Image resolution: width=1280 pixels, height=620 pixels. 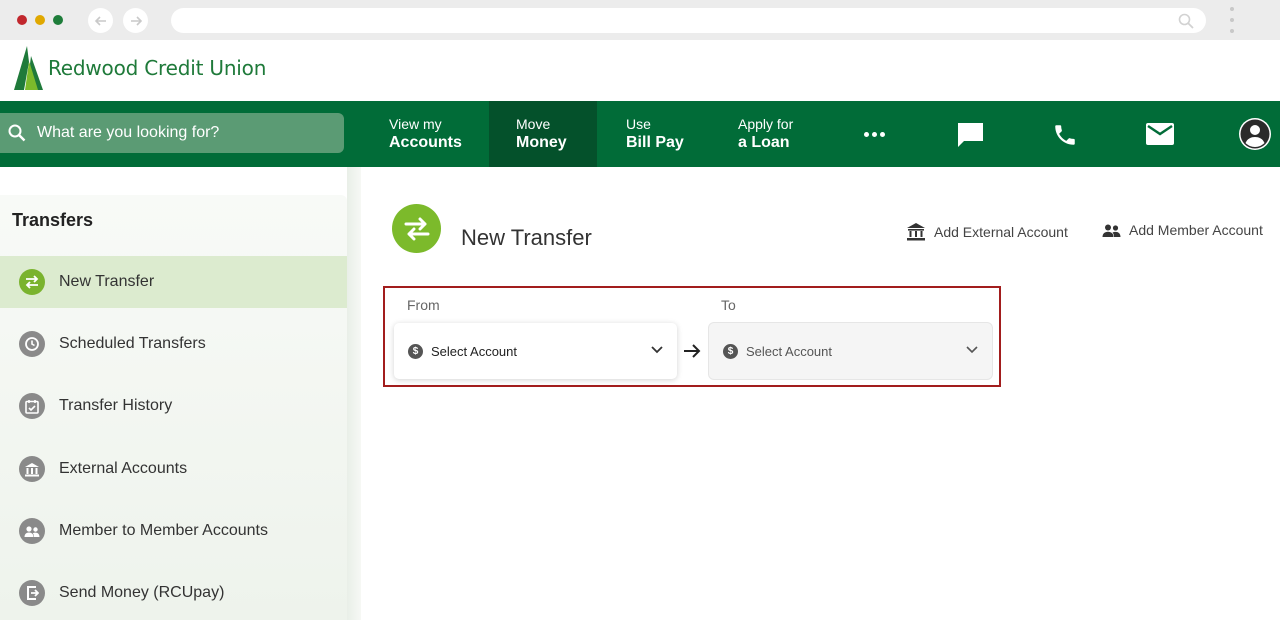 I want to click on search-placeholder: What are you looking for?, so click(x=128, y=132).